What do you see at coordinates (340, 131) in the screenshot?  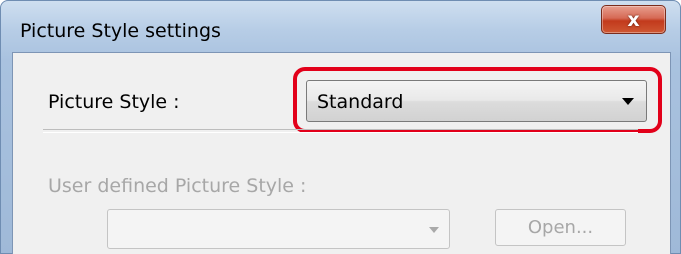 I see `section-divider` at bounding box center [340, 131].